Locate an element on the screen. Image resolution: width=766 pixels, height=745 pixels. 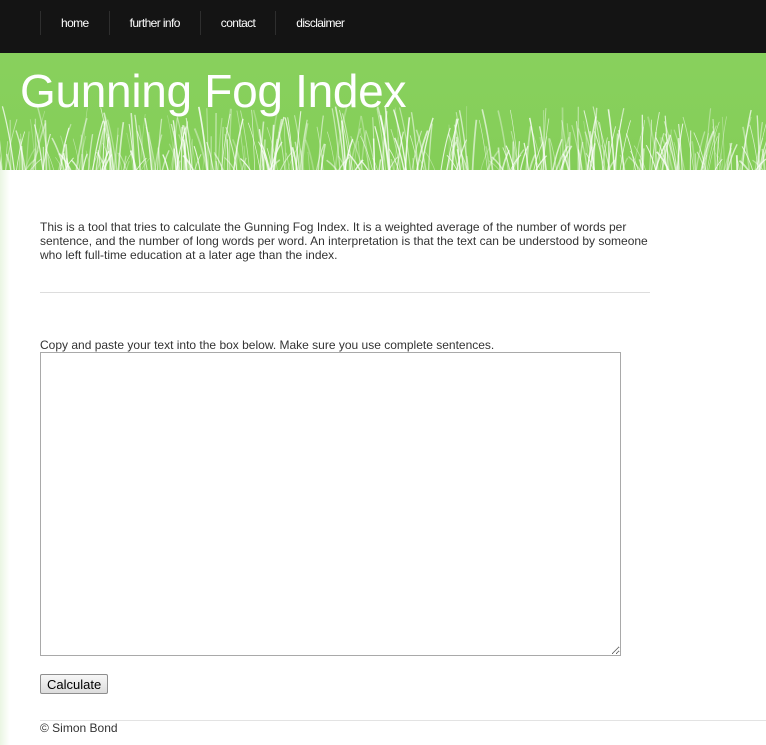
copyright-text: © Simon Bond is located at coordinates (79, 728).